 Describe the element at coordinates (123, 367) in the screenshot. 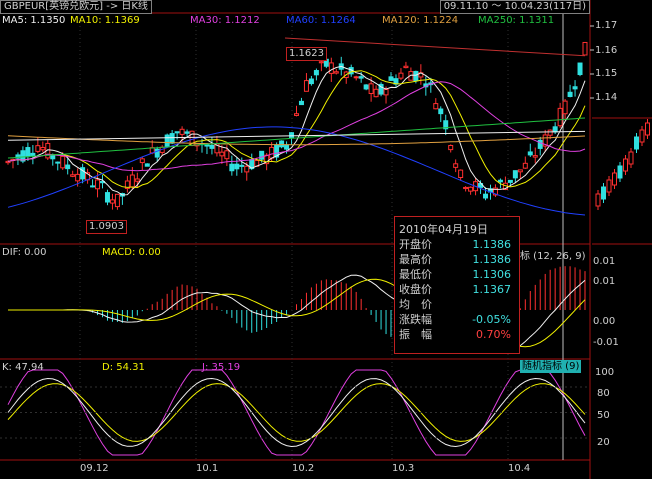

I see `kdj-d-label: D: 54.31` at that location.